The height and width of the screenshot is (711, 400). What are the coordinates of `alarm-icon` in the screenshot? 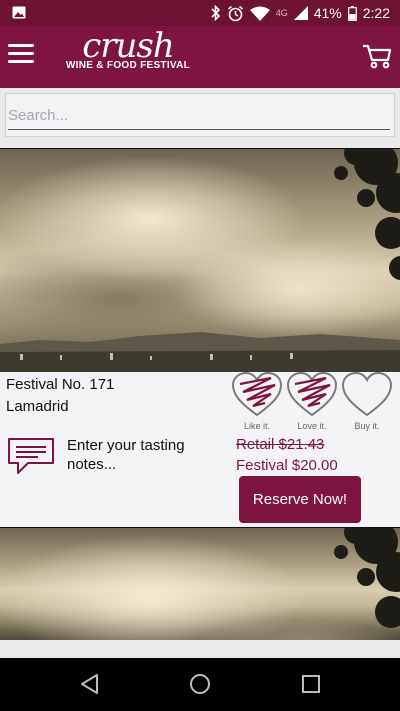 It's located at (235, 13).